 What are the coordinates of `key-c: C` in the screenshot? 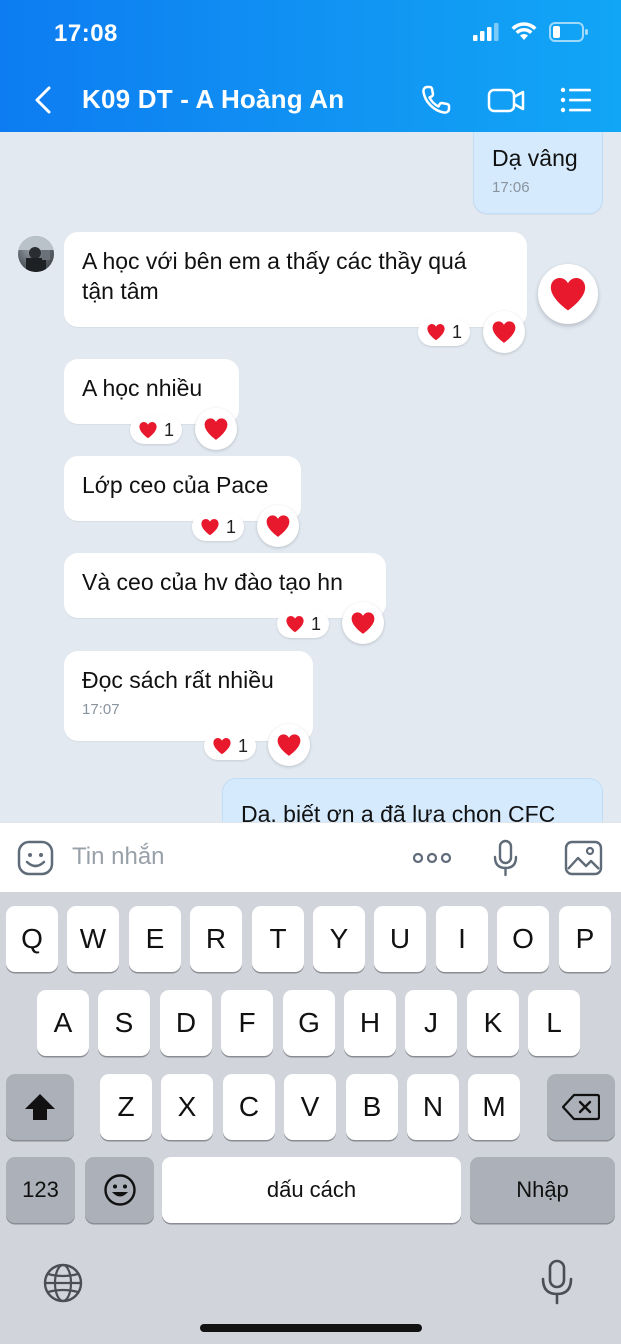 It's located at (249, 1107).